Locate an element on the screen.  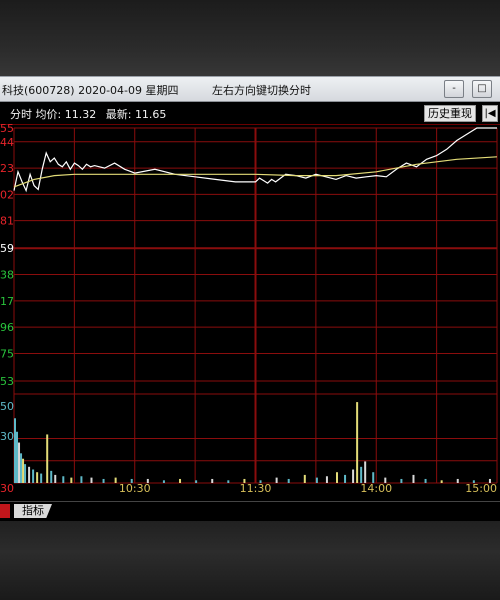
history-replay-button: 历史重现 is located at coordinates (450, 113).